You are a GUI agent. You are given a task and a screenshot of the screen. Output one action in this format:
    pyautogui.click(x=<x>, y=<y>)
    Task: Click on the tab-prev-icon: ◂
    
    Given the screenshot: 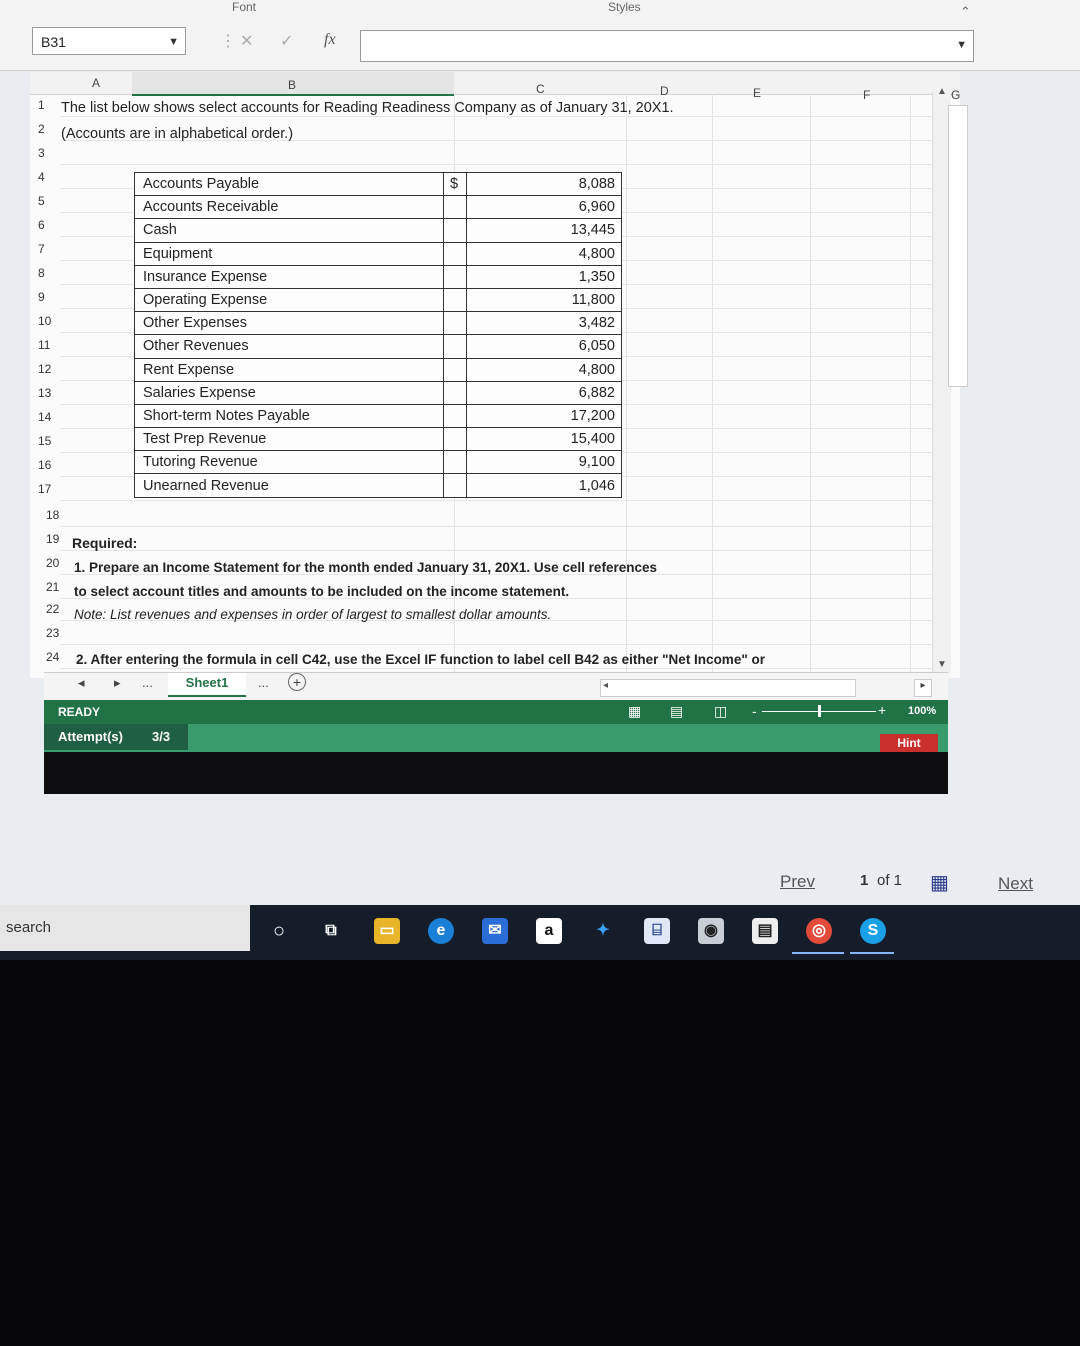 What is the action you would take?
    pyautogui.click(x=81, y=683)
    